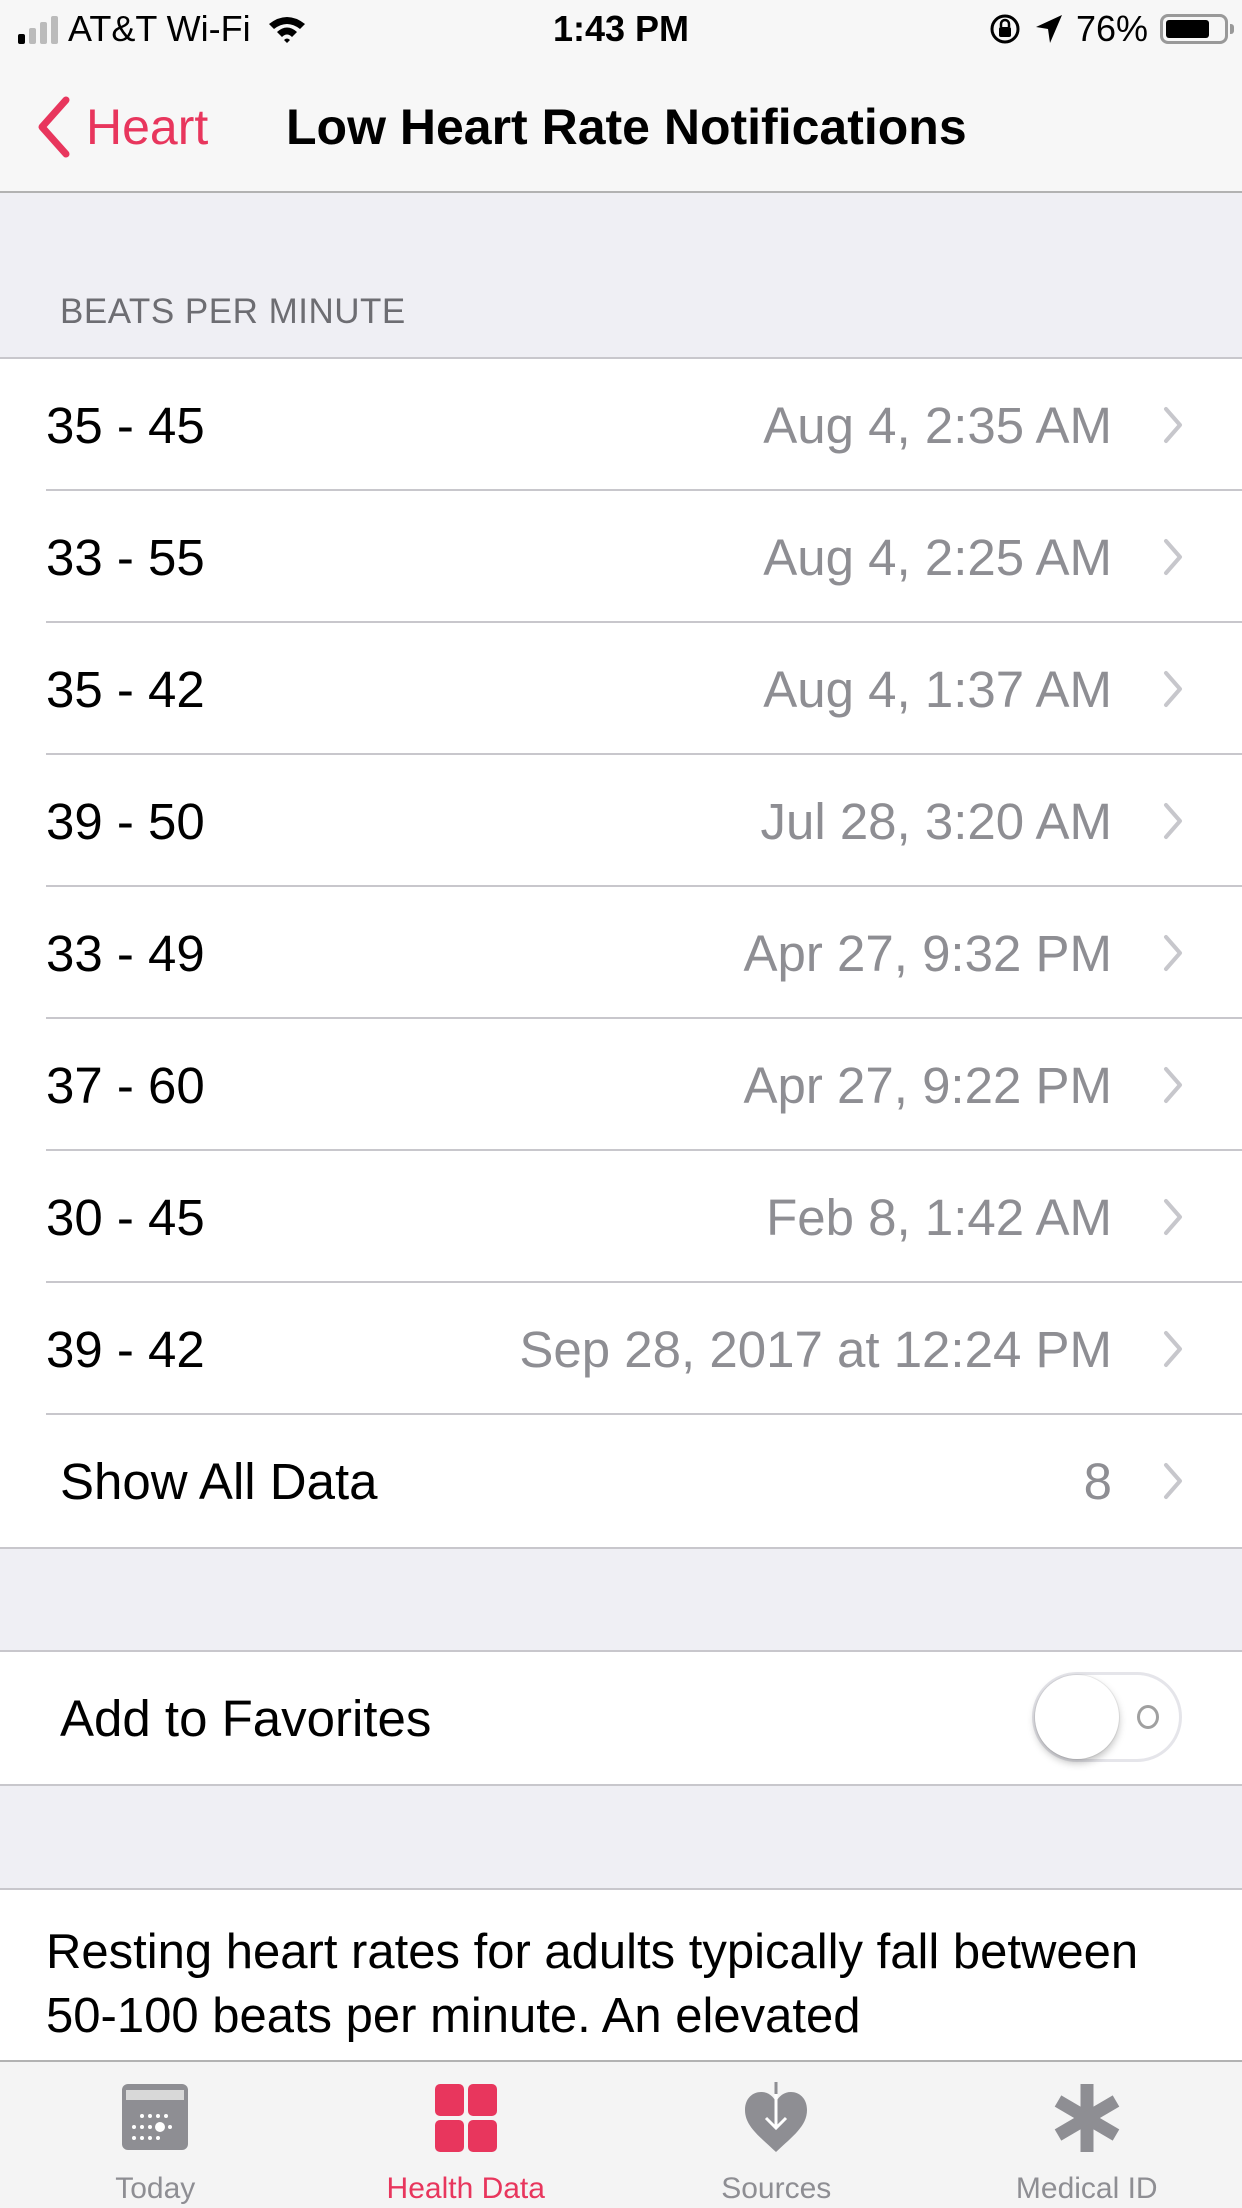 The image size is (1242, 2208). What do you see at coordinates (1048, 29) in the screenshot?
I see `location-arrow-icon` at bounding box center [1048, 29].